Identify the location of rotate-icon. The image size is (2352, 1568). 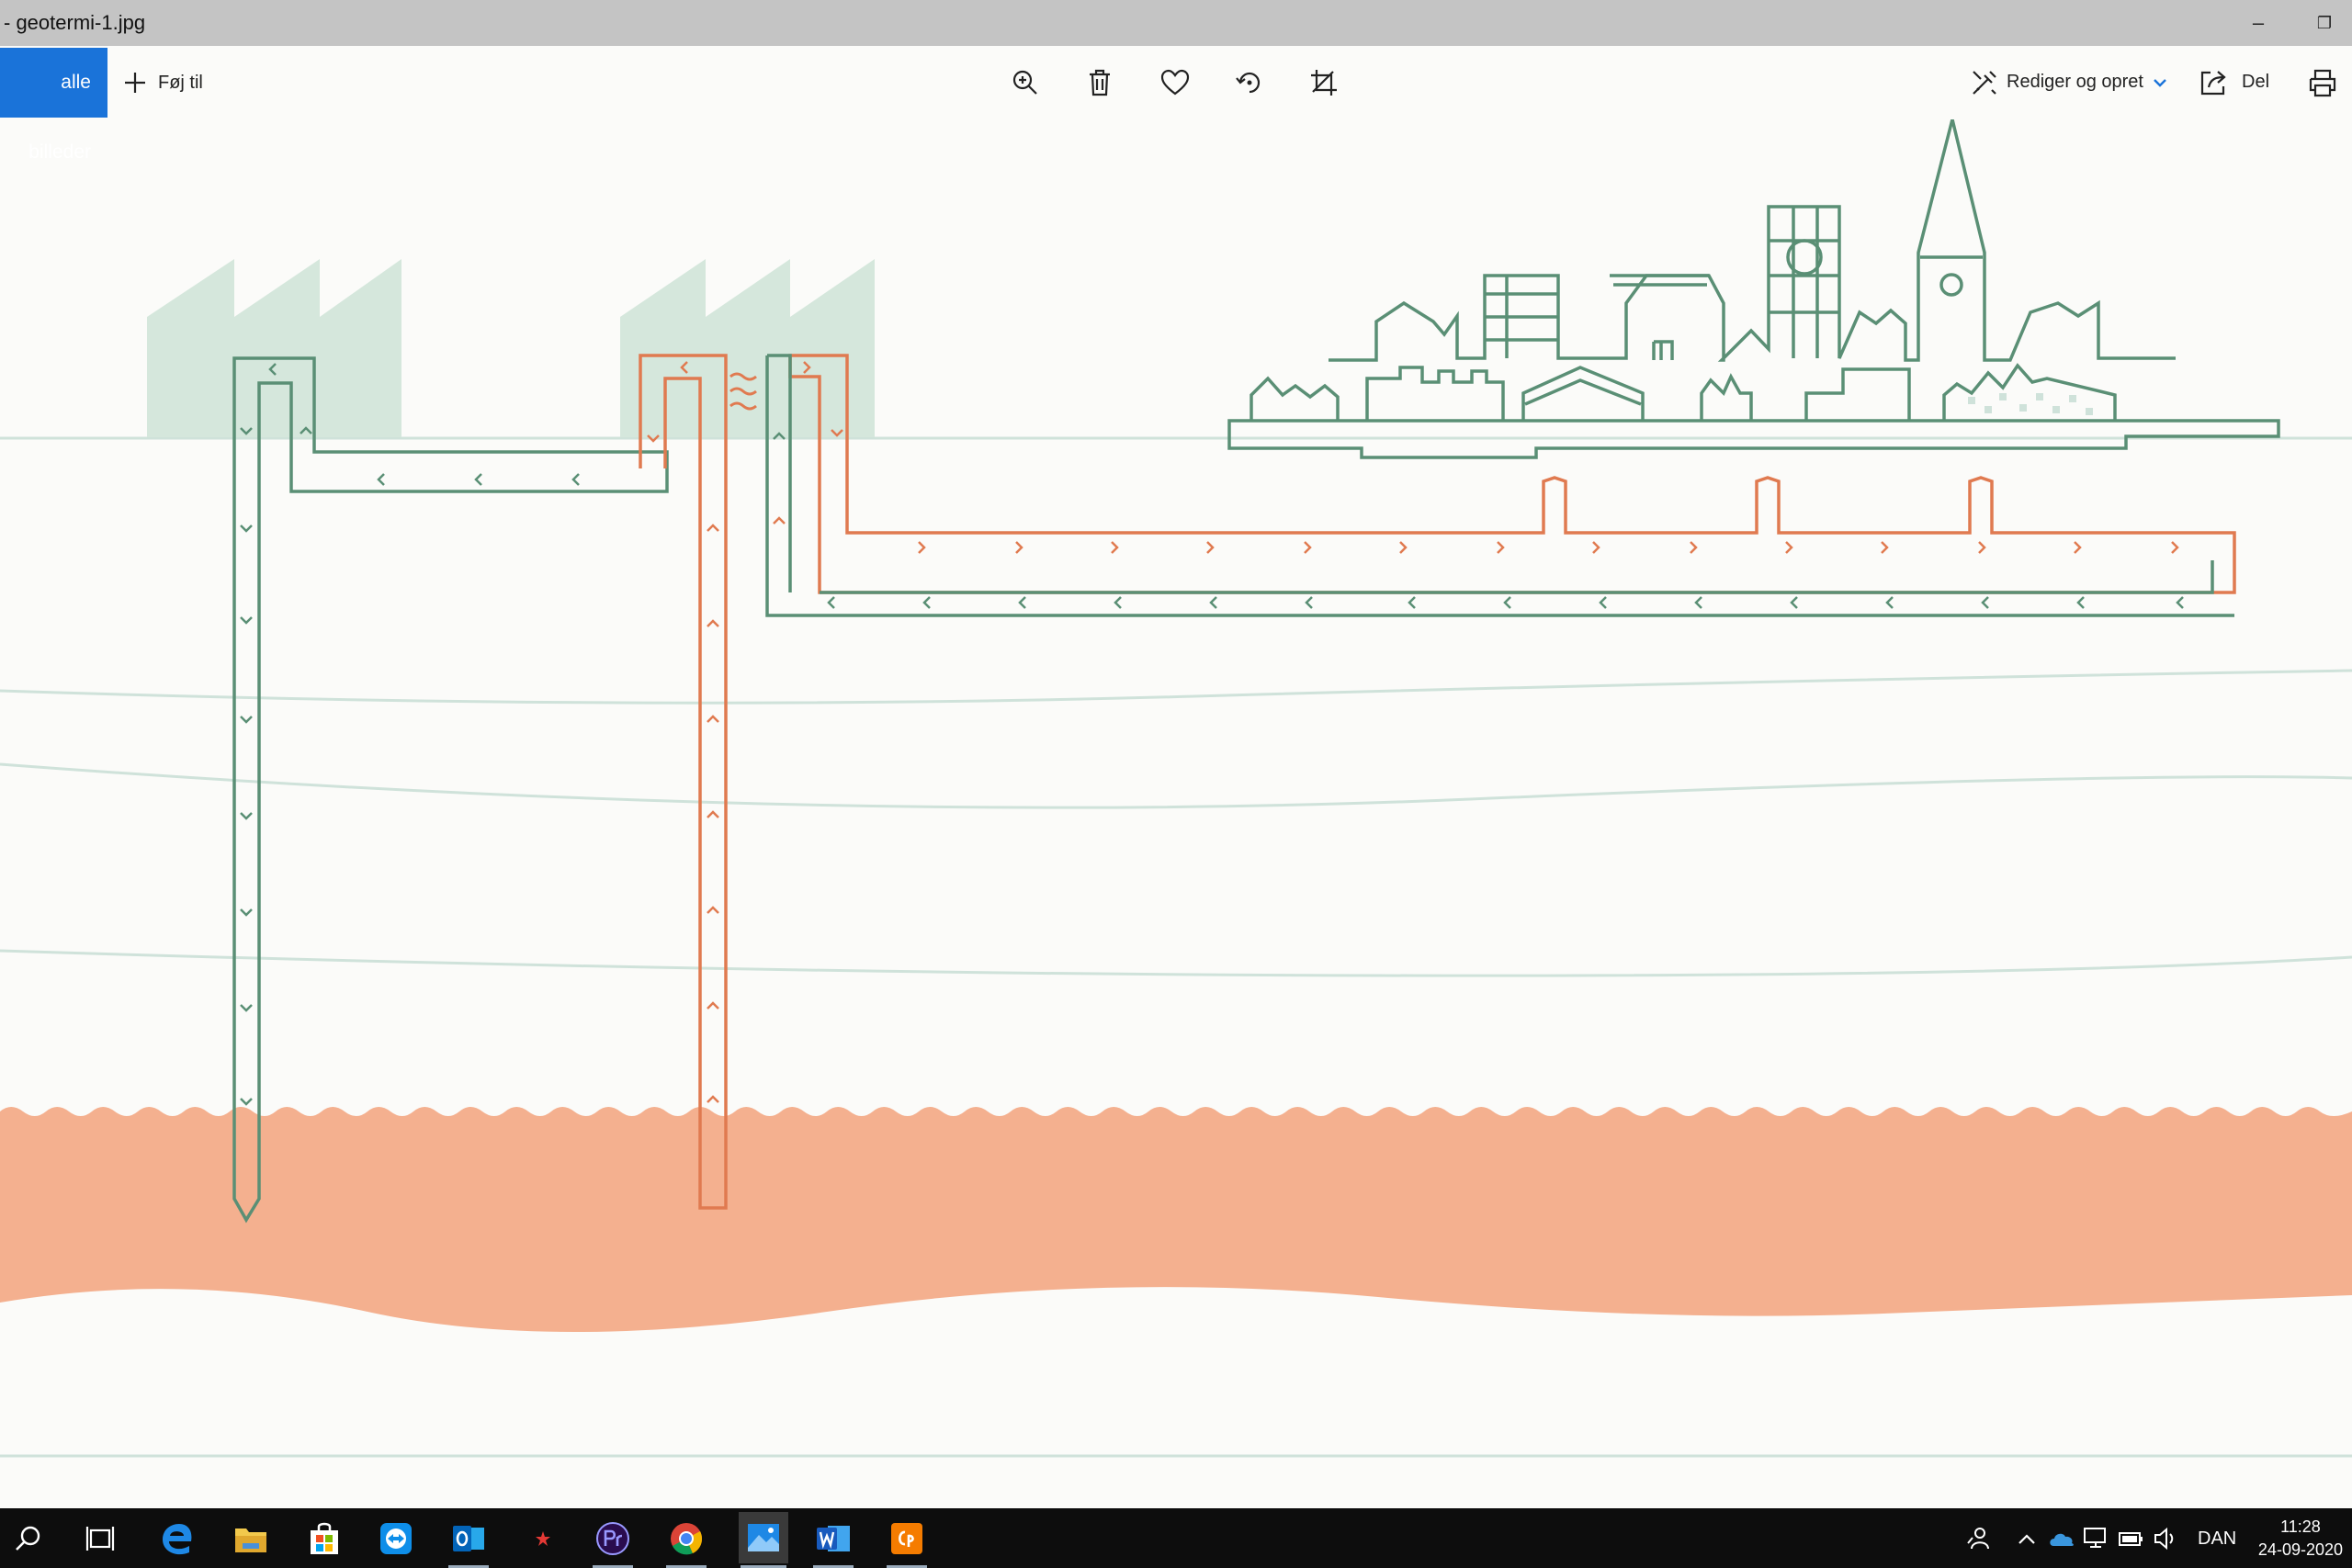
(1248, 83).